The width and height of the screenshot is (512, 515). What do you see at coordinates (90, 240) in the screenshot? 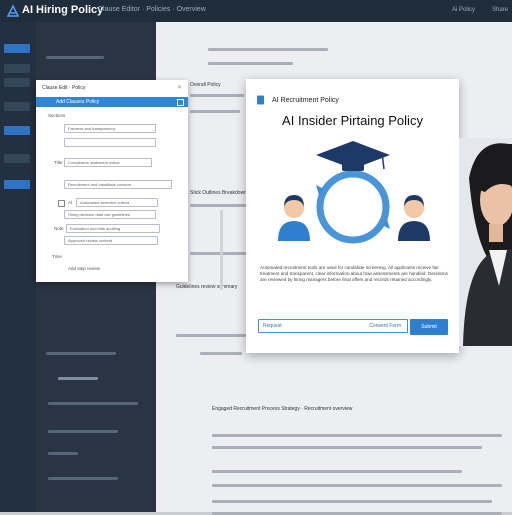
I see `field-value: Approved review content` at bounding box center [90, 240].